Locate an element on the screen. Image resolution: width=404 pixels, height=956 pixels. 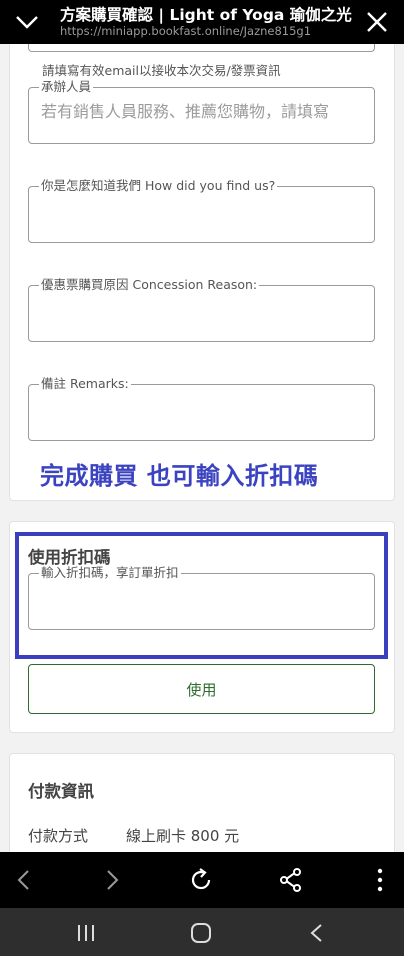
close-icon is located at coordinates (377, 22).